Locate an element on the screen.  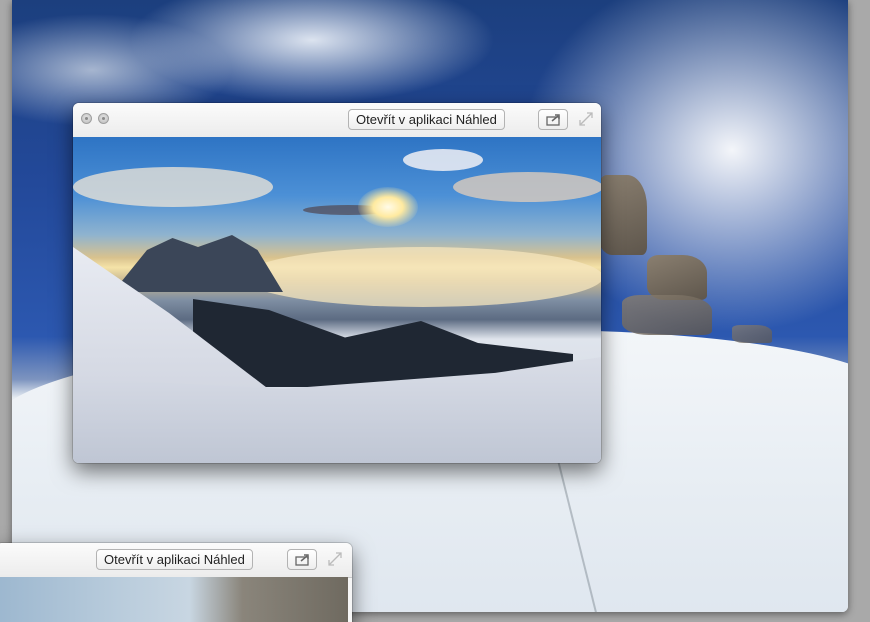
open-in-preview-button-secondary: Otevřít v aplikaci Náhled is located at coordinates (174, 559).